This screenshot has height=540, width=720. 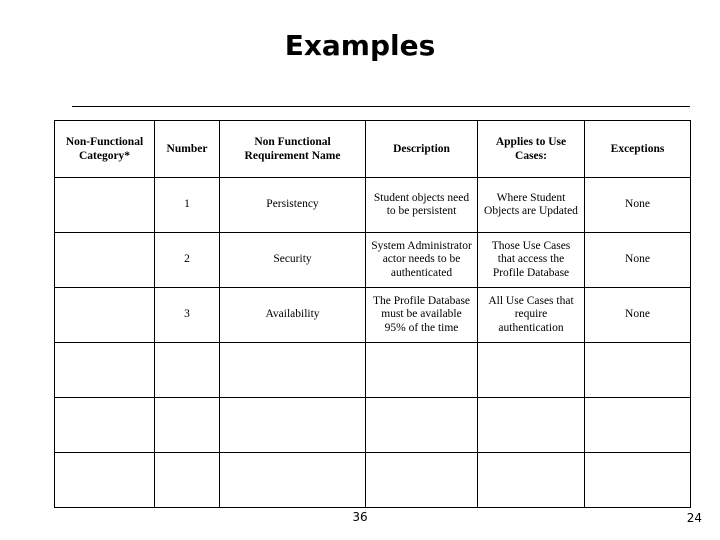 I want to click on cell-number: 3, so click(x=187, y=315).